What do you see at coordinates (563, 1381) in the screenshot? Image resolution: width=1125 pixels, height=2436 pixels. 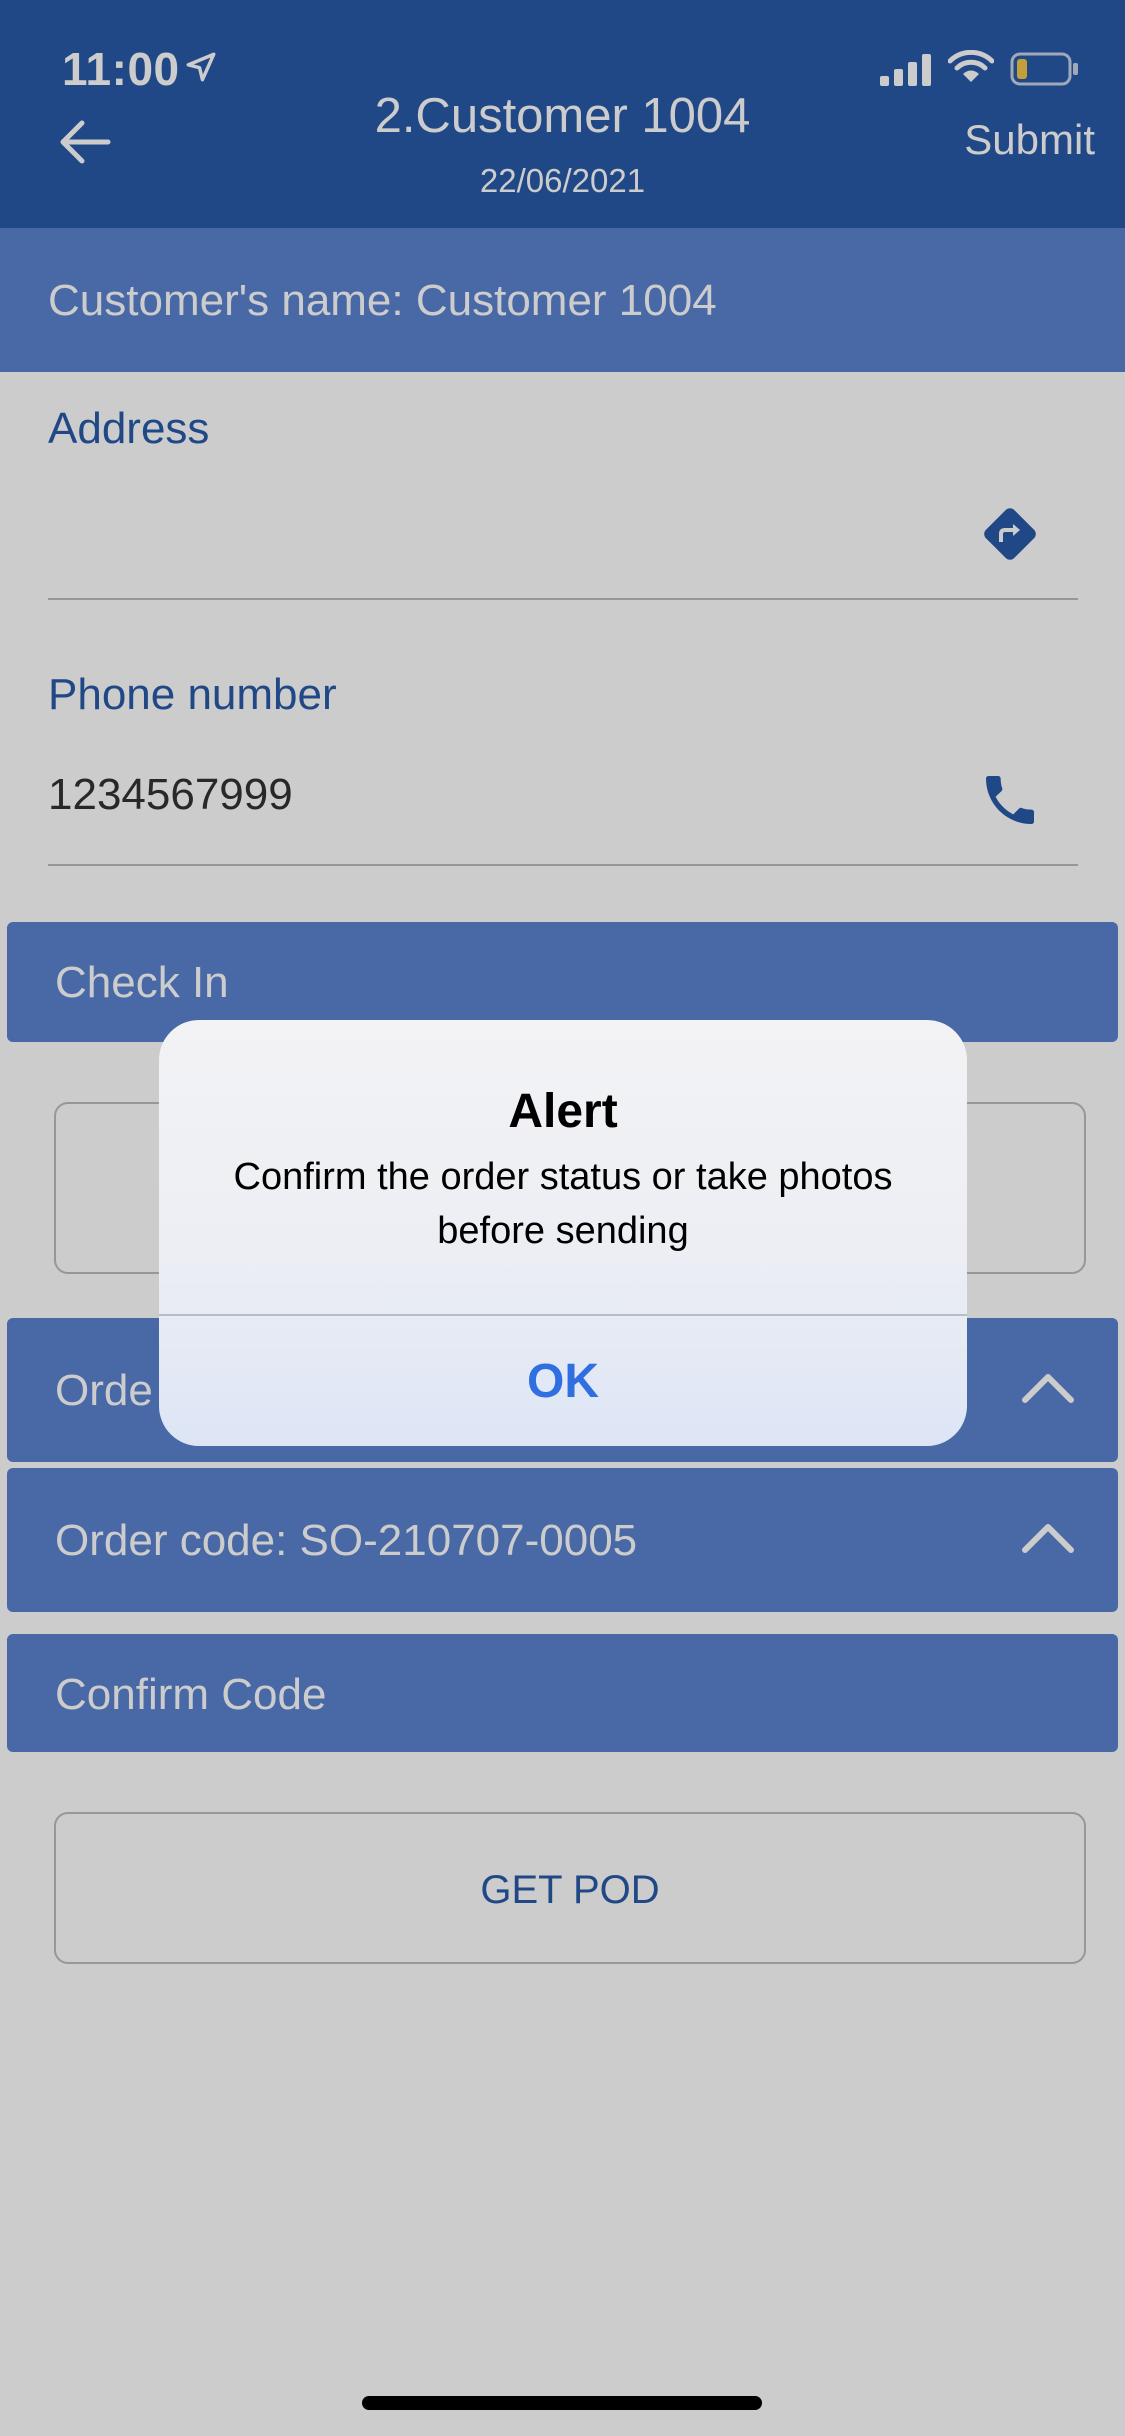 I see `alert-ok-button: OK` at bounding box center [563, 1381].